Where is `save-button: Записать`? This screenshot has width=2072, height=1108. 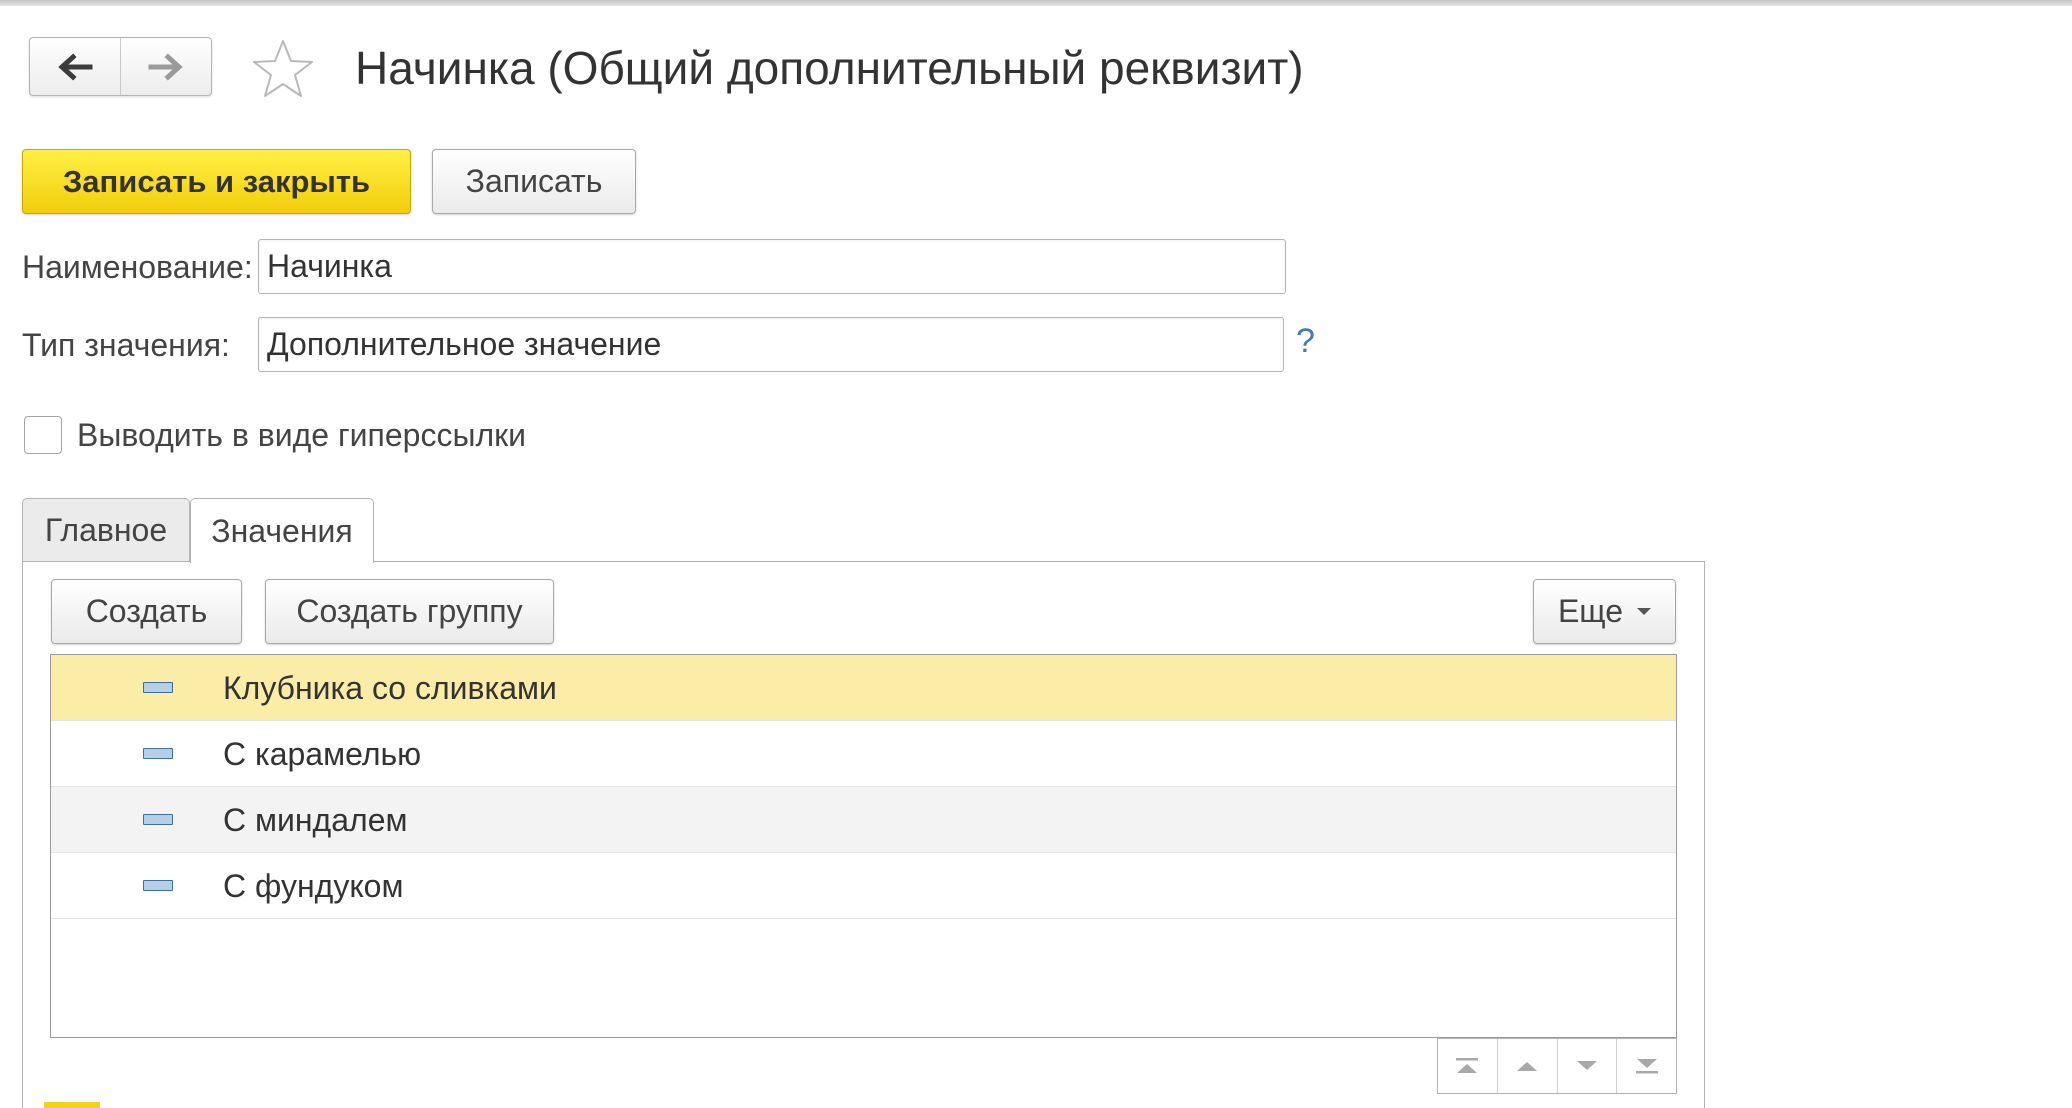
save-button: Записать is located at coordinates (534, 181).